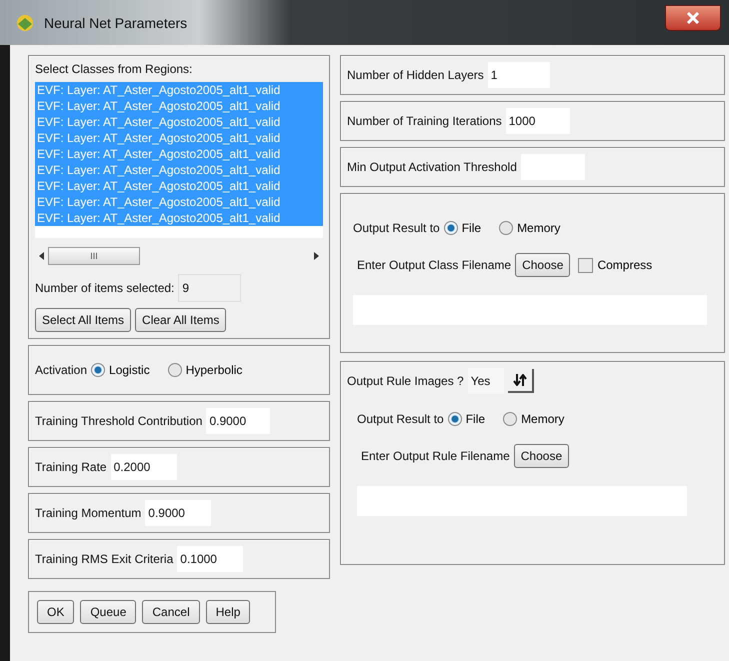 The height and width of the screenshot is (661, 729). I want to click on input-field: 0.1000, so click(210, 559).